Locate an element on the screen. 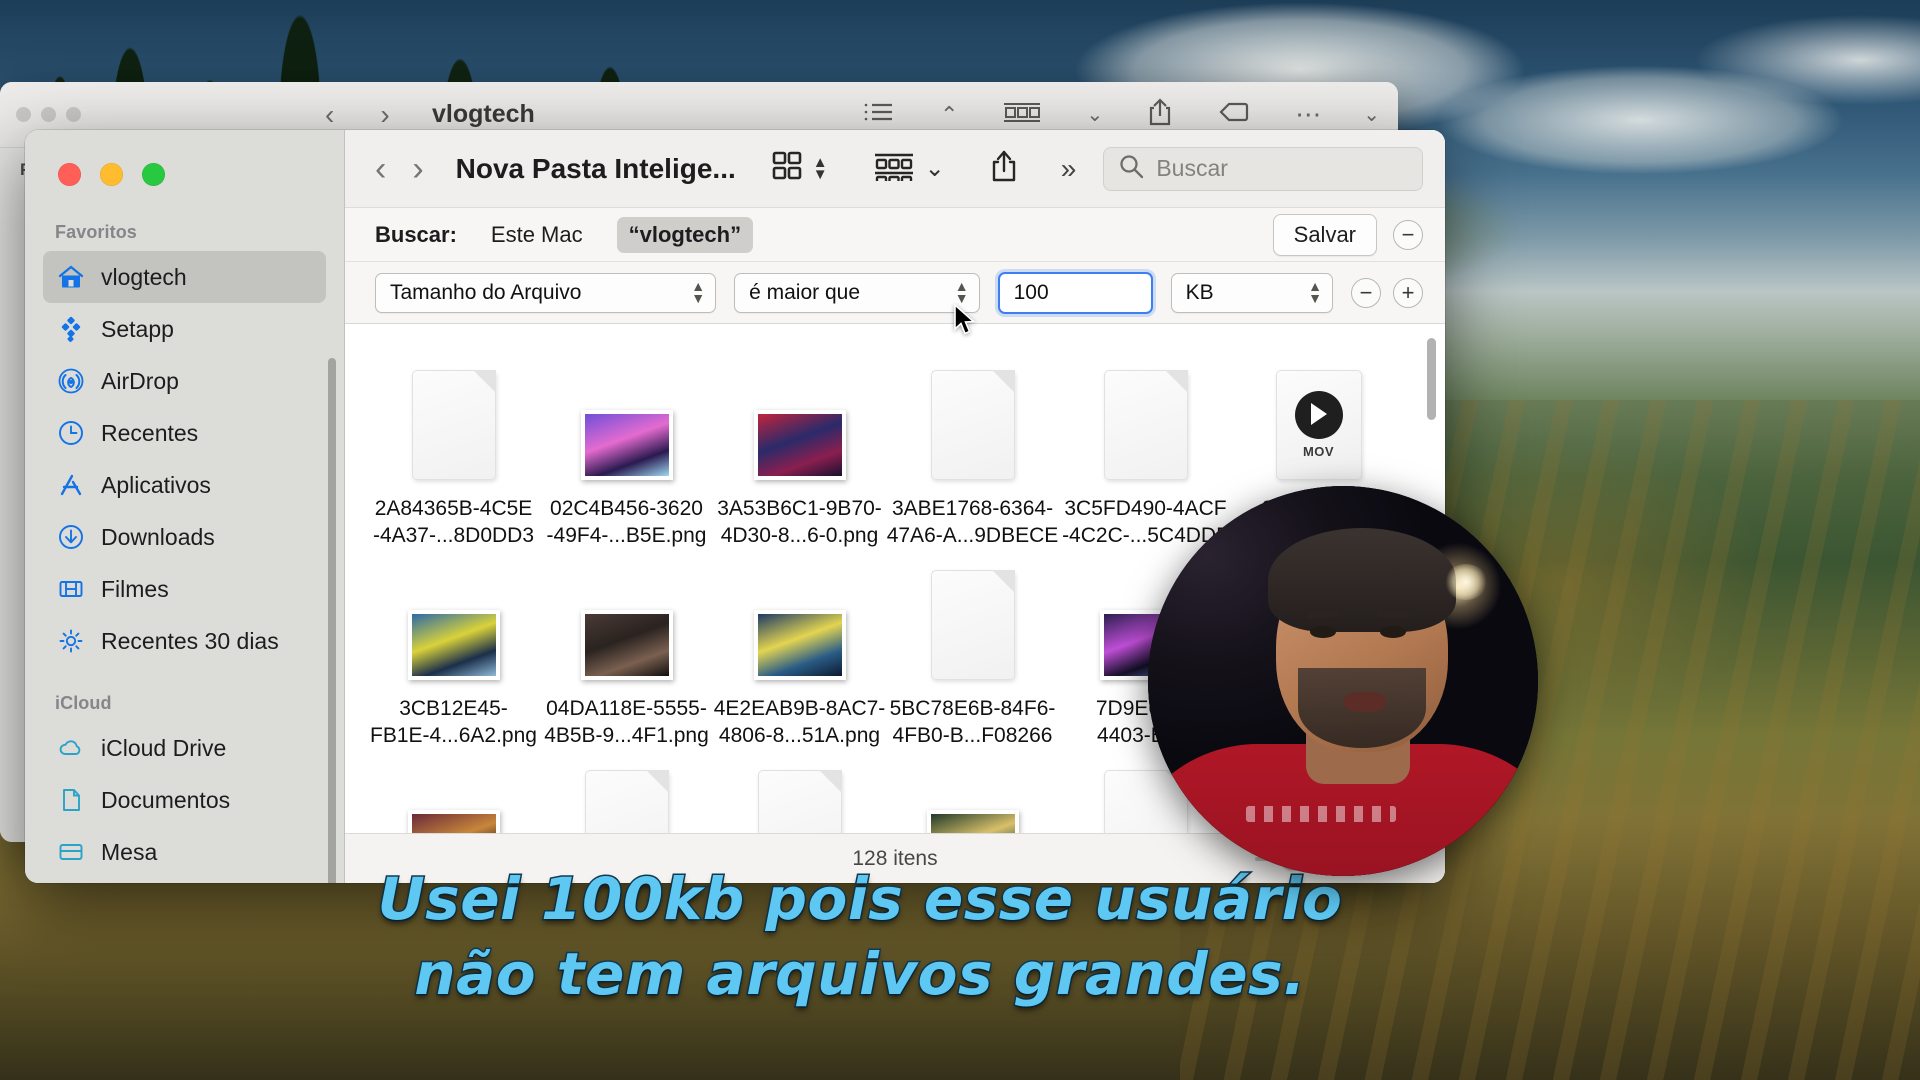 This screenshot has height=1080, width=1920. bg-more-icon: ⋯ is located at coordinates (1308, 114).